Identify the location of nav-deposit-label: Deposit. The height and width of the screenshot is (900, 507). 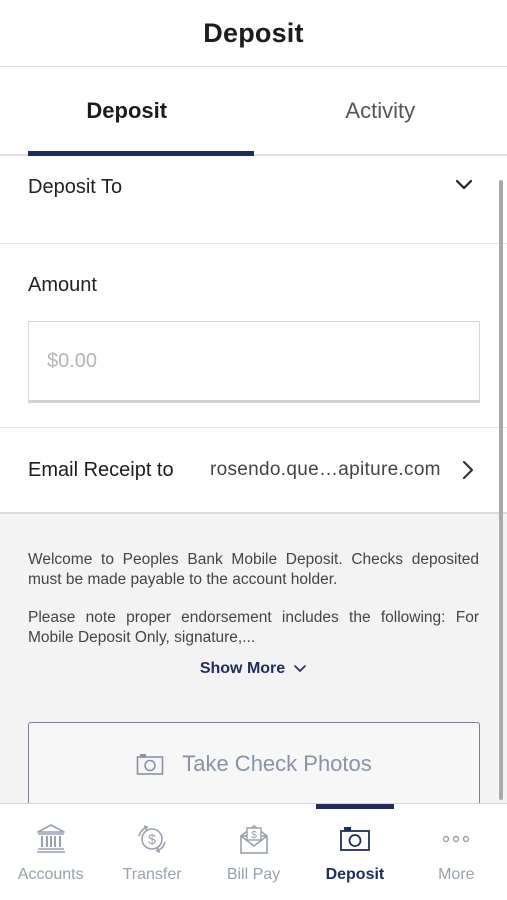
(355, 874).